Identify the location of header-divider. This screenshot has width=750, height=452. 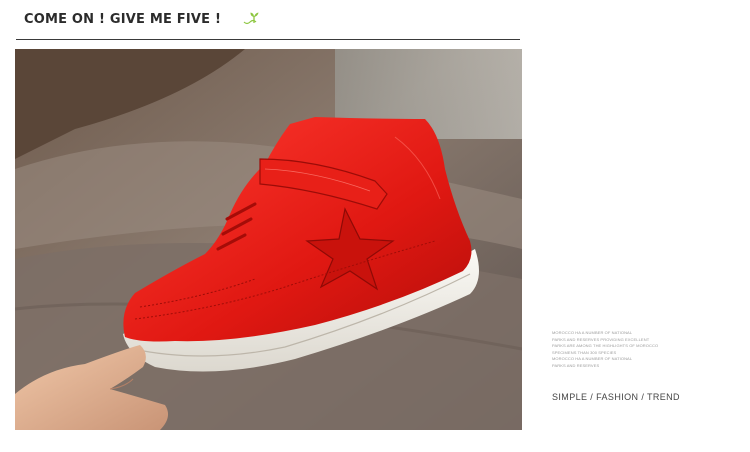
(268, 39).